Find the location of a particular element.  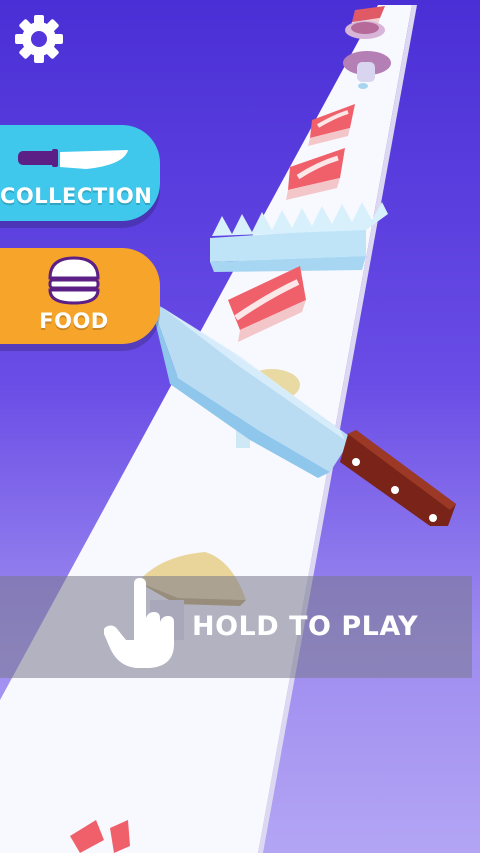

hold-to-play-text: HOLD TO PLAY is located at coordinates (305, 626).